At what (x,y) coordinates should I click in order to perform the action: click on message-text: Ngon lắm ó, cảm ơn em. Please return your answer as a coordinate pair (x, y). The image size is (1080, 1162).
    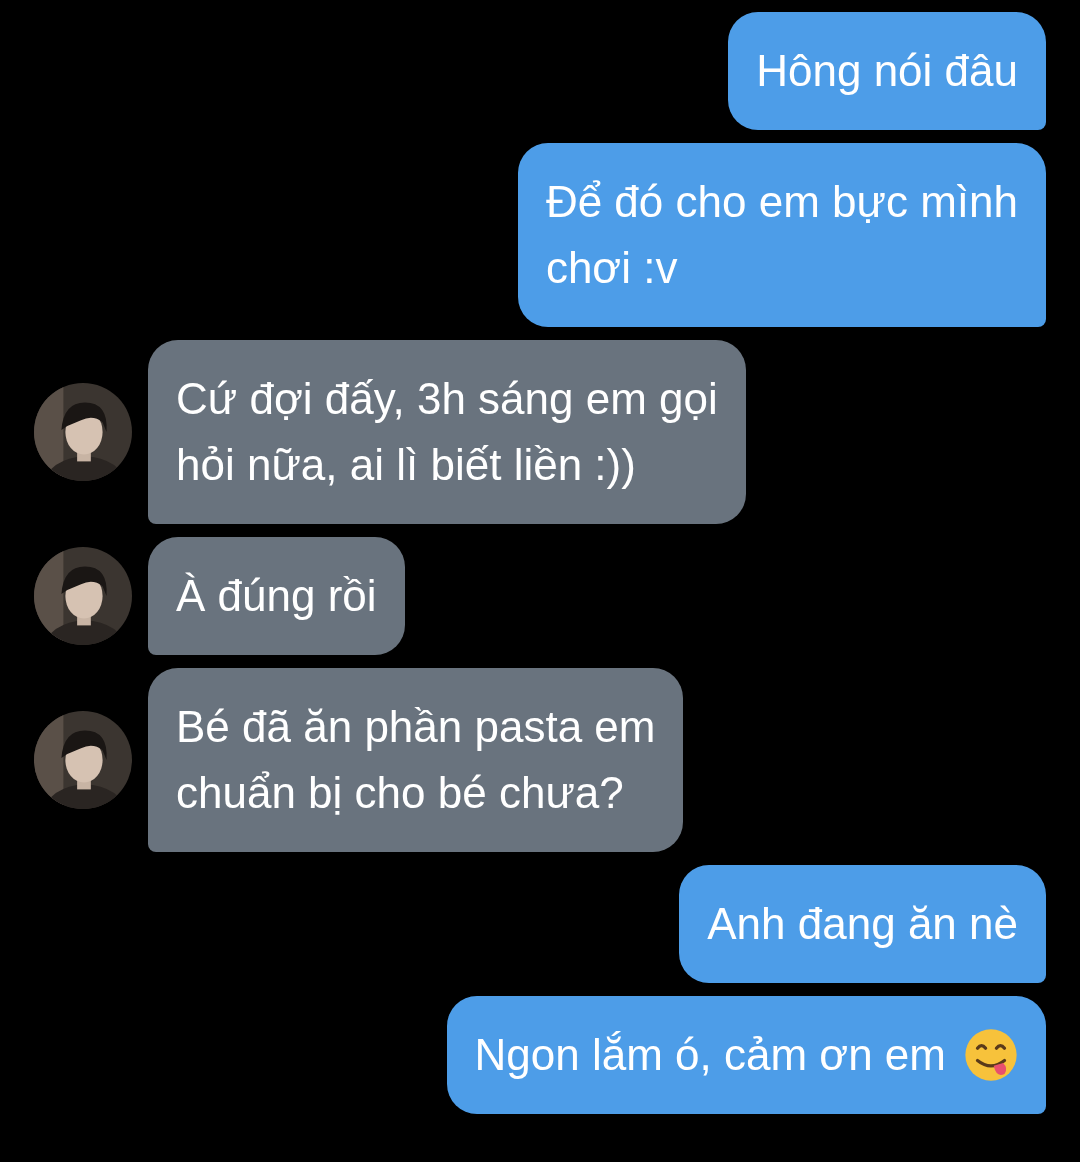
    Looking at the image, I should click on (710, 1055).